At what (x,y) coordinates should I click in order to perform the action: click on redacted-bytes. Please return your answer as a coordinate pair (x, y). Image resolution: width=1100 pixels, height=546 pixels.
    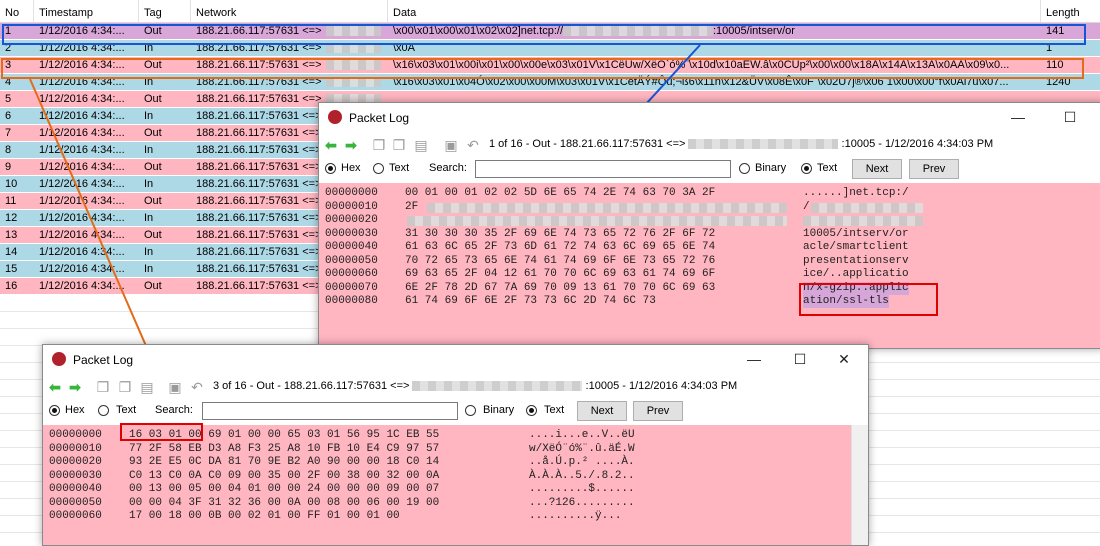
    Looking at the image, I should click on (607, 207).